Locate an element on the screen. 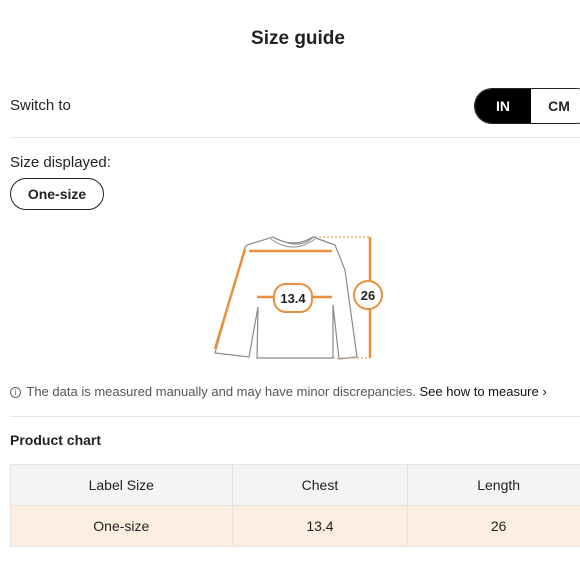 This screenshot has width=580, height=580. unit-toggle: IN CM is located at coordinates (527, 106).